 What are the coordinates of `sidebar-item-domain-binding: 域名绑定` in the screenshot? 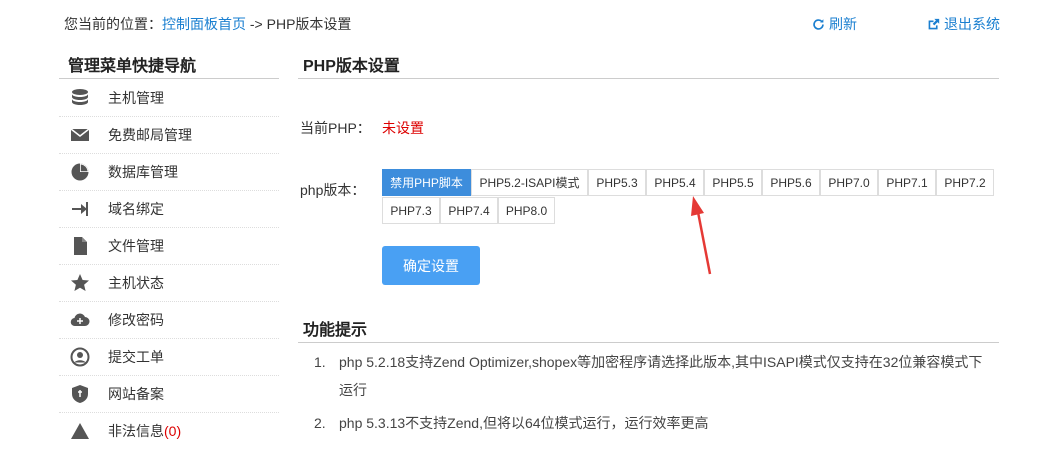 It's located at (169, 209).